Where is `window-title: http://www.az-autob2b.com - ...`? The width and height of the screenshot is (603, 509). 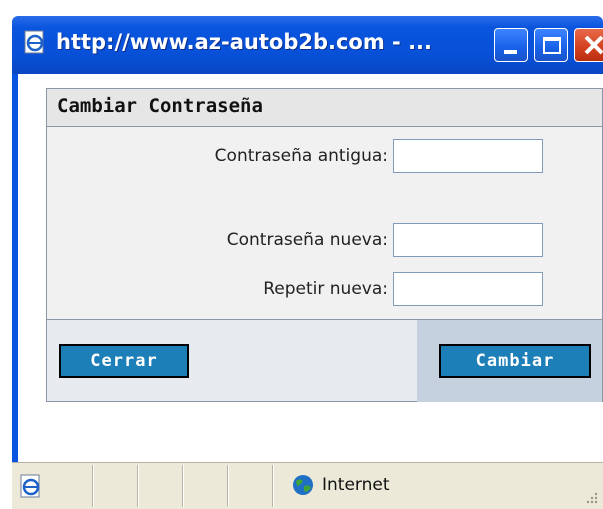 window-title: http://www.az-autob2b.com - ... is located at coordinates (244, 42).